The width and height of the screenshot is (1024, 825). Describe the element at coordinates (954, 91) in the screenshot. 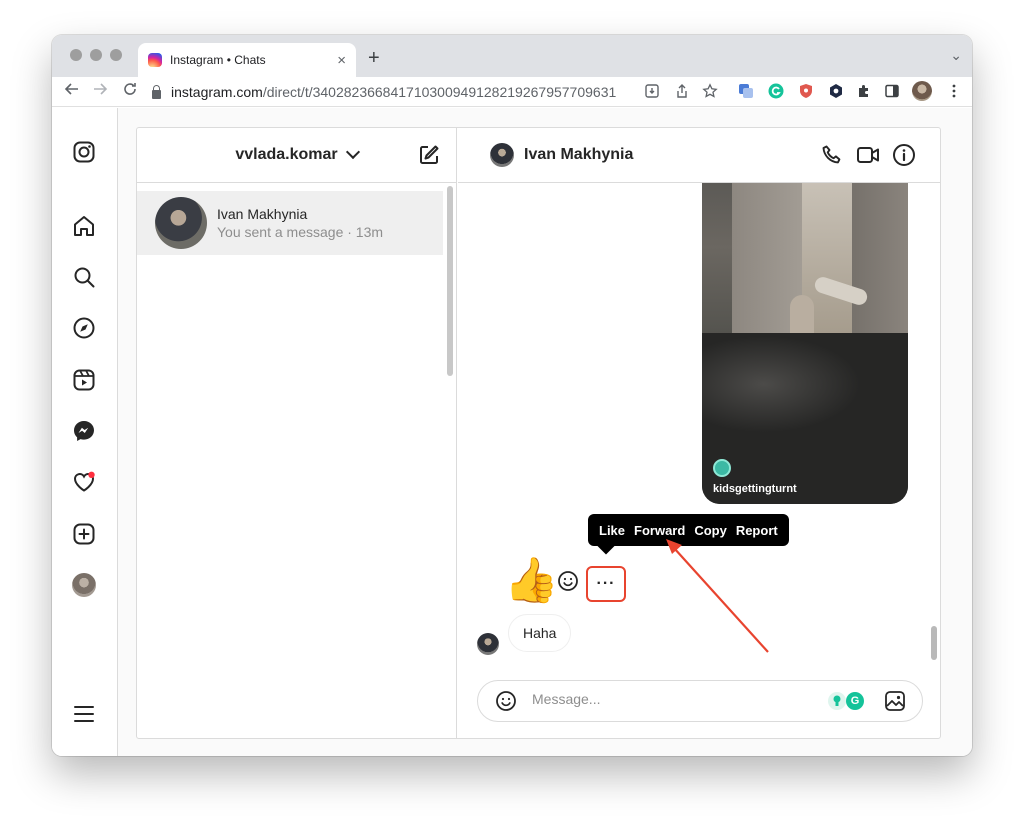

I see `more-vert-icon` at that location.